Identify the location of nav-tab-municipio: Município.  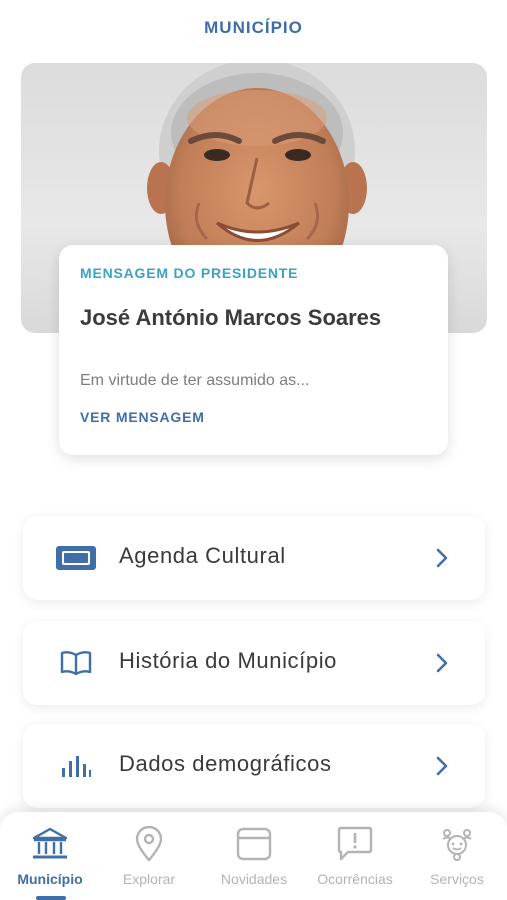
(50, 860).